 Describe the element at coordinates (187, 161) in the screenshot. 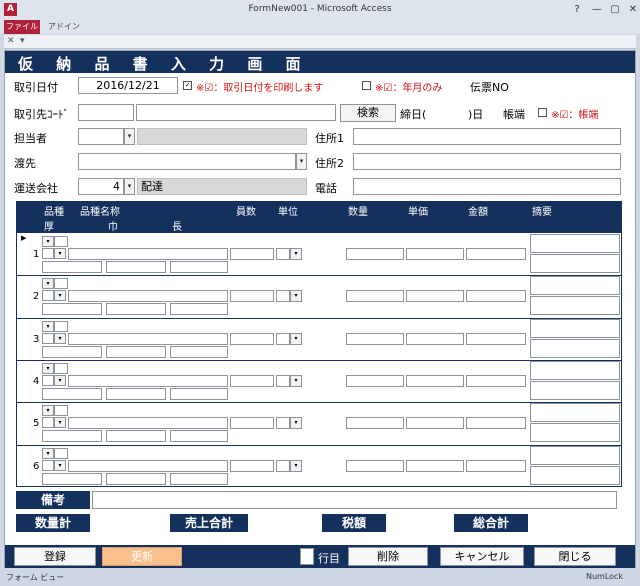

I see `watashisaki-field` at that location.